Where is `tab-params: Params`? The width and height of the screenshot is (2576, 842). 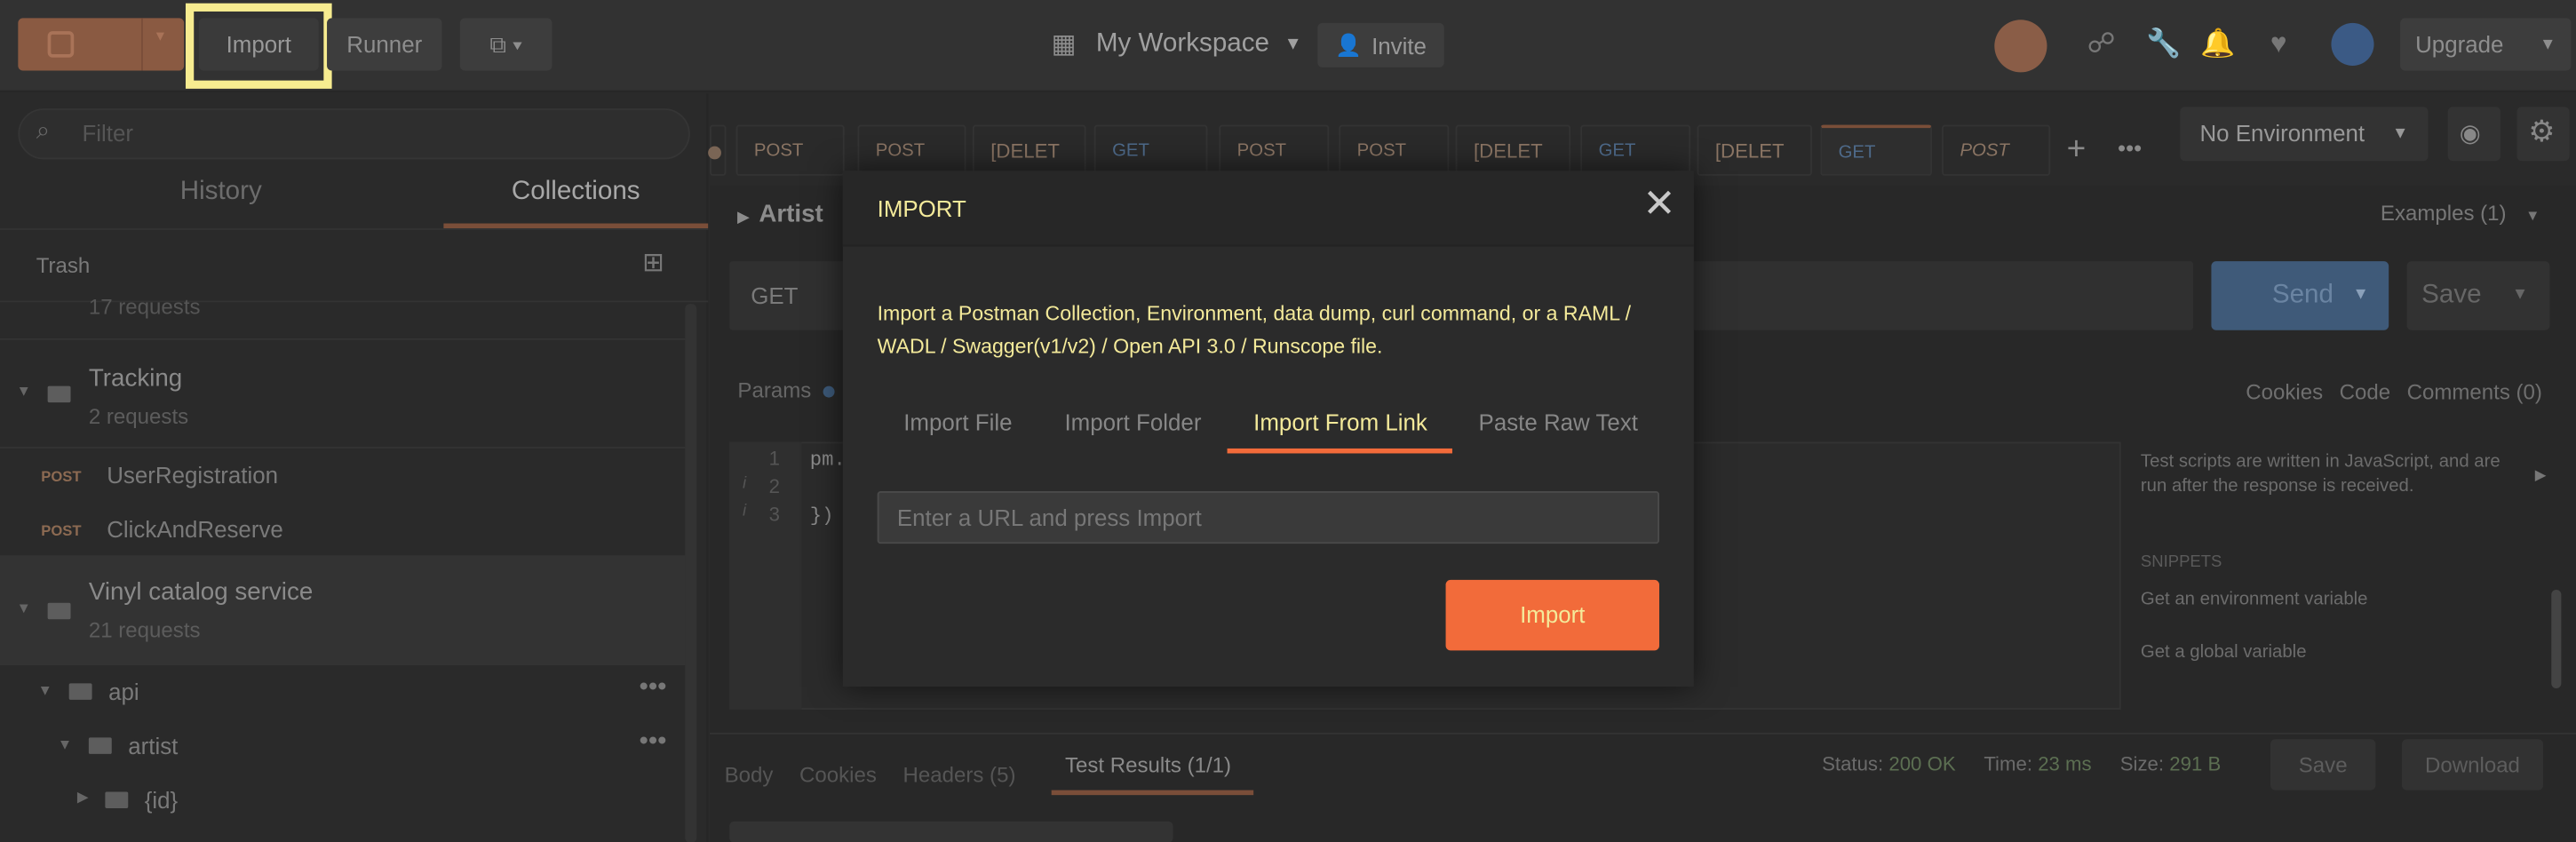 tab-params: Params is located at coordinates (786, 390).